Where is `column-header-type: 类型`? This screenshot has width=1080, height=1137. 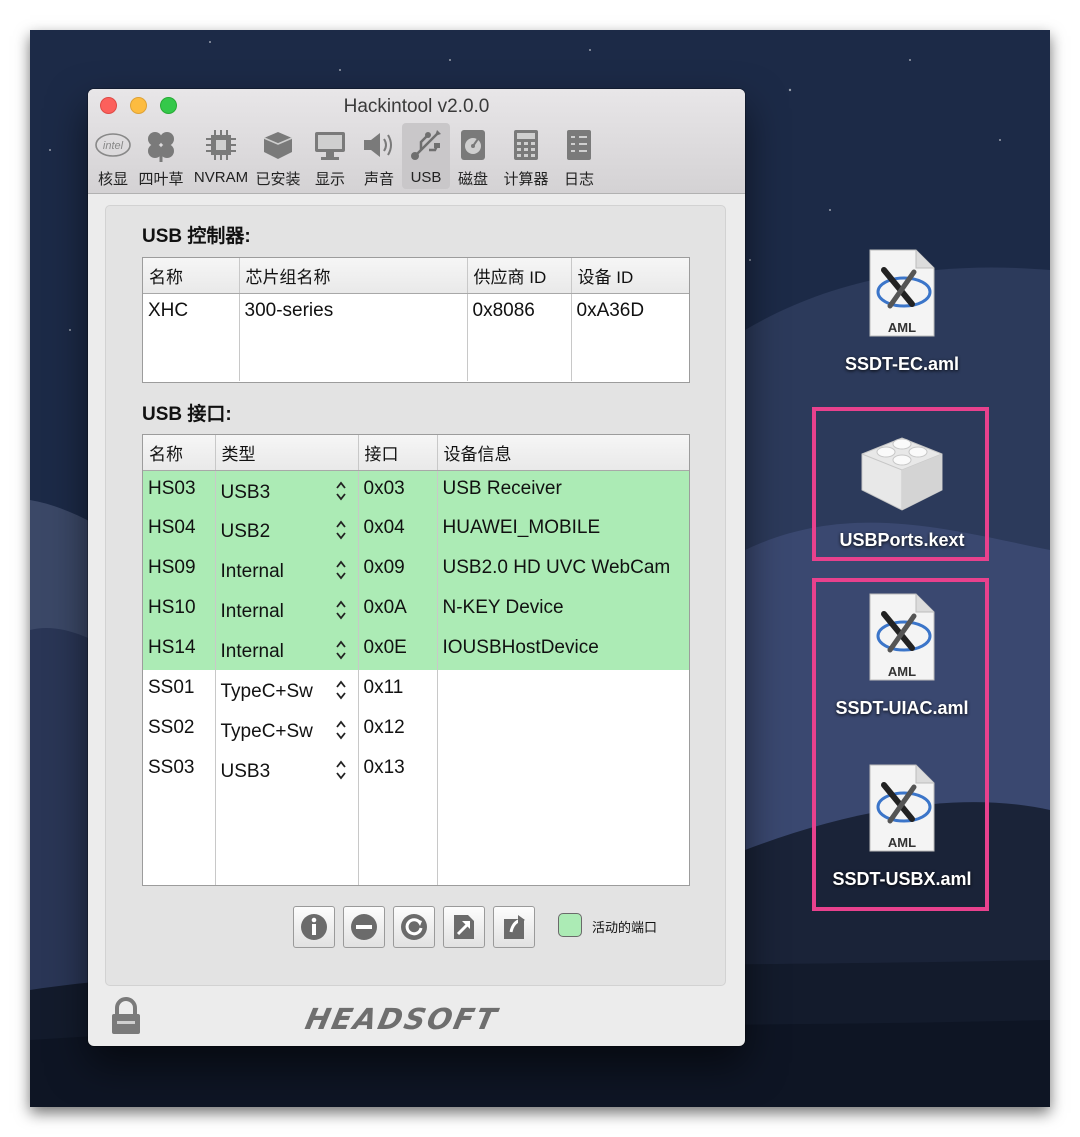
column-header-type: 类型 is located at coordinates (287, 453).